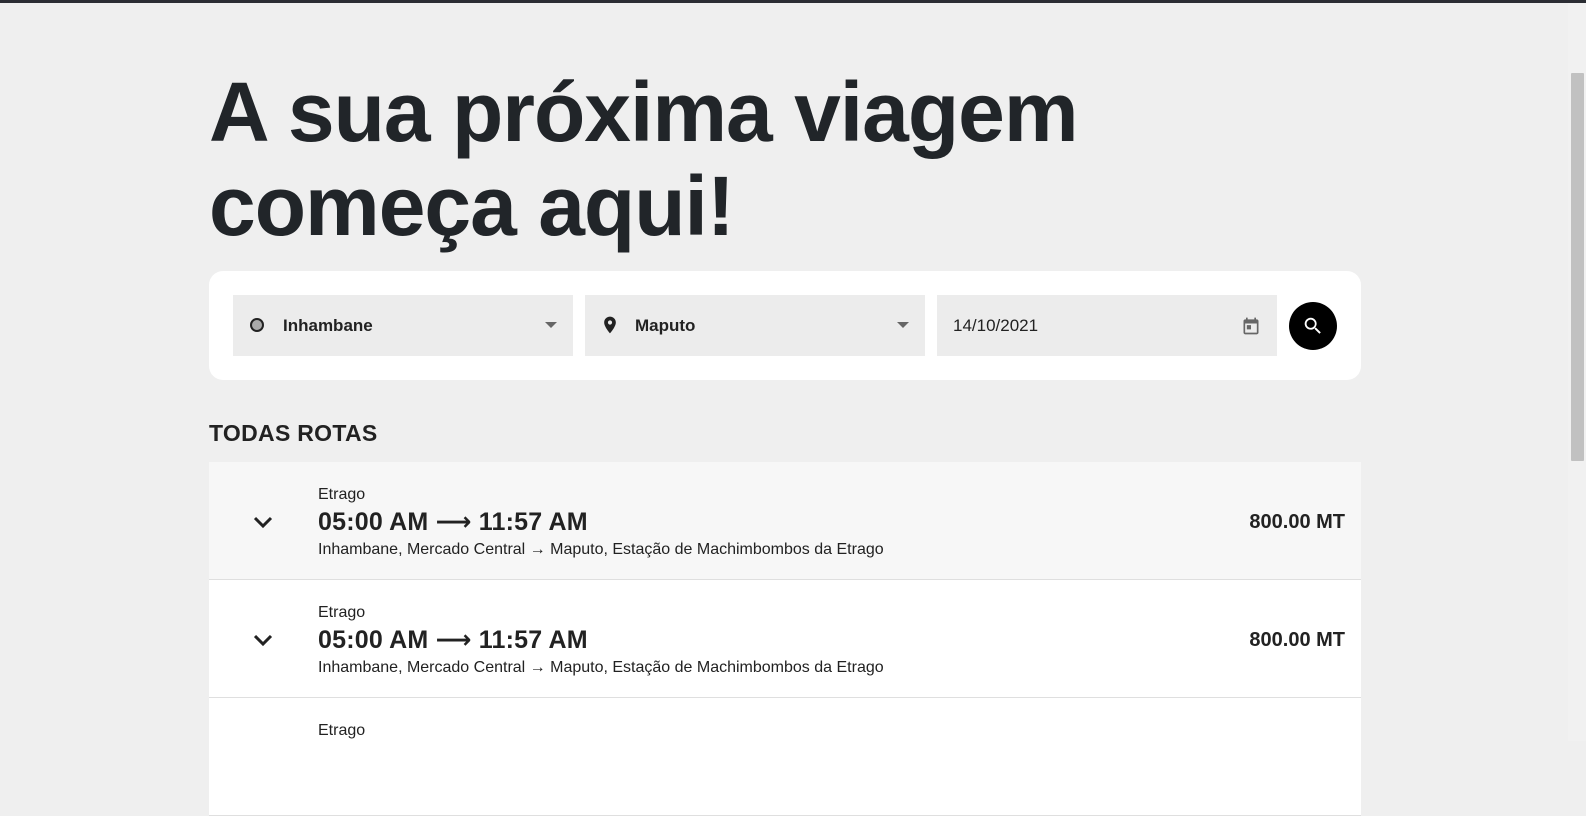 The height and width of the screenshot is (816, 1586). Describe the element at coordinates (665, 325) in the screenshot. I see `destination-value: Maputo` at that location.